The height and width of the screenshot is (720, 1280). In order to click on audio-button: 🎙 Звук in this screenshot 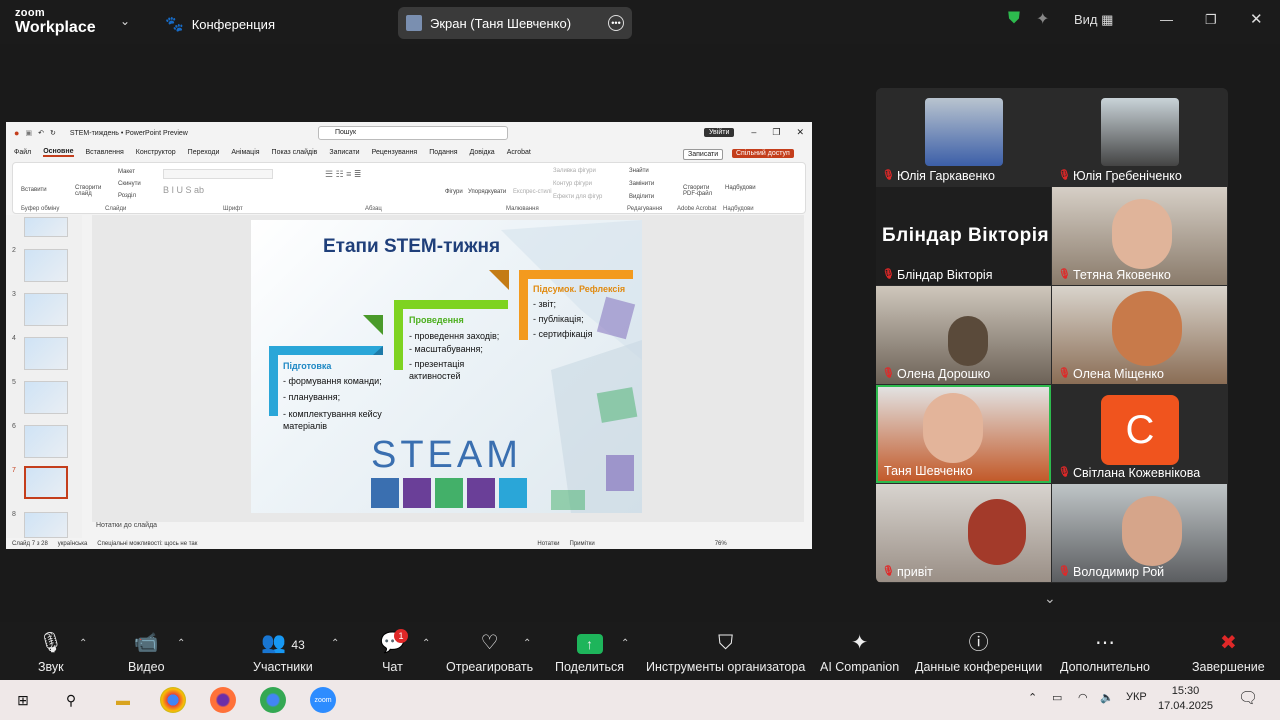, I will do `click(51, 652)`.